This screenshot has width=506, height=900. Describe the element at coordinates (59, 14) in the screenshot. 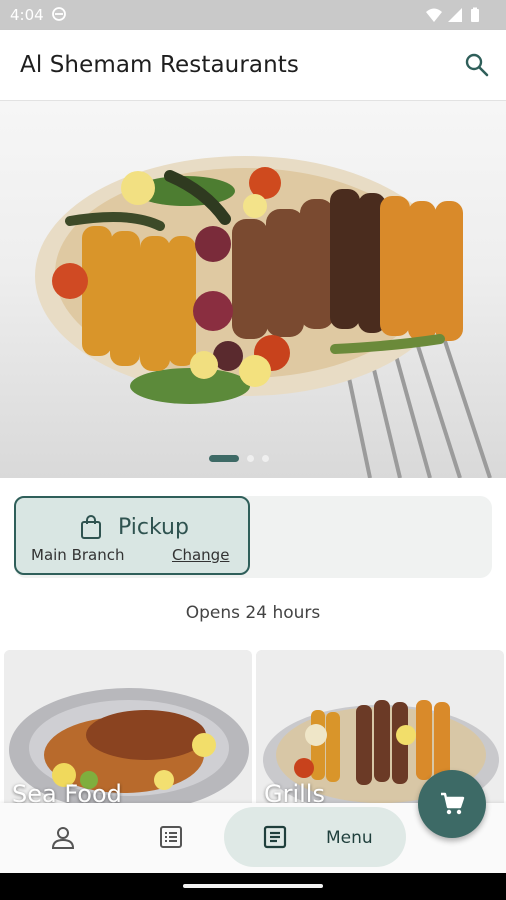

I see `vpn-icon` at that location.